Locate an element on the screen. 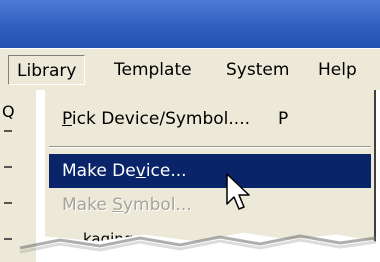 The image size is (380, 262). shortcut-key: P is located at coordinates (283, 119).